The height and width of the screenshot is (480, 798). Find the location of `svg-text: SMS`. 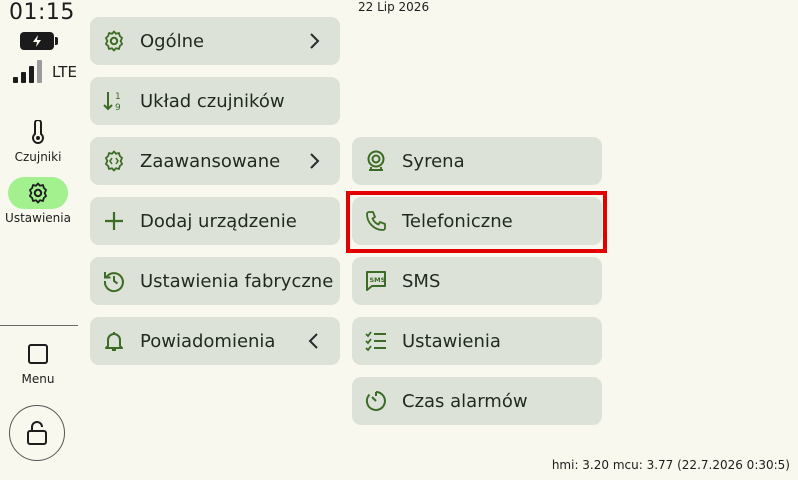

svg-text: SMS is located at coordinates (378, 280).